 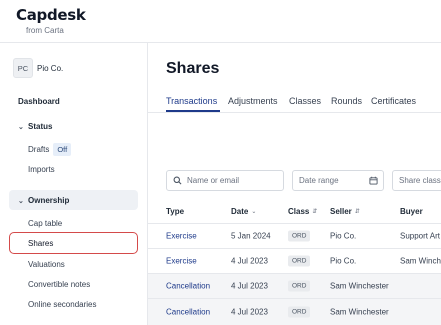 I want to click on sidebar-section-label: Status, so click(x=40, y=126).